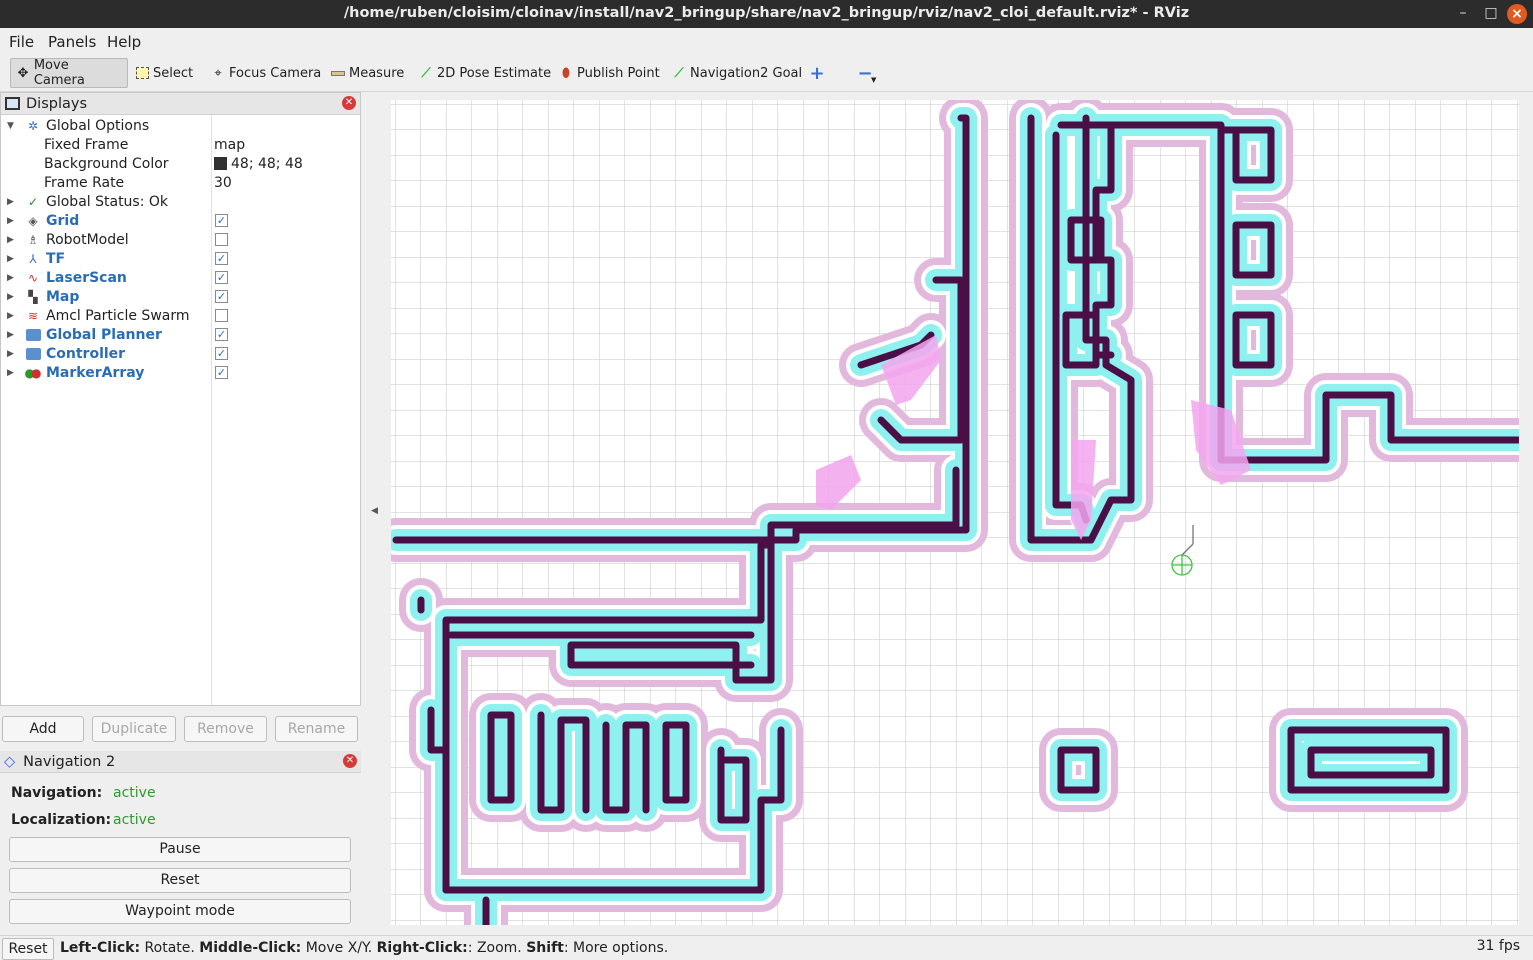 This screenshot has width=1533, height=960. Describe the element at coordinates (679, 73) in the screenshot. I see `nav-goal-icon: ⟋` at that location.